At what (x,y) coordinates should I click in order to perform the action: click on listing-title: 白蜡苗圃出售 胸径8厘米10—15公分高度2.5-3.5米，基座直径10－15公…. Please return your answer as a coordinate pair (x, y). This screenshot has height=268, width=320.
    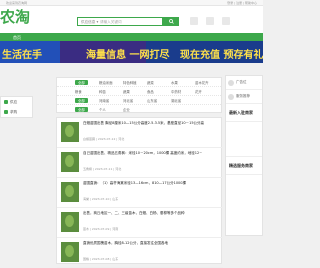
    Looking at the image, I should click on (151, 123).